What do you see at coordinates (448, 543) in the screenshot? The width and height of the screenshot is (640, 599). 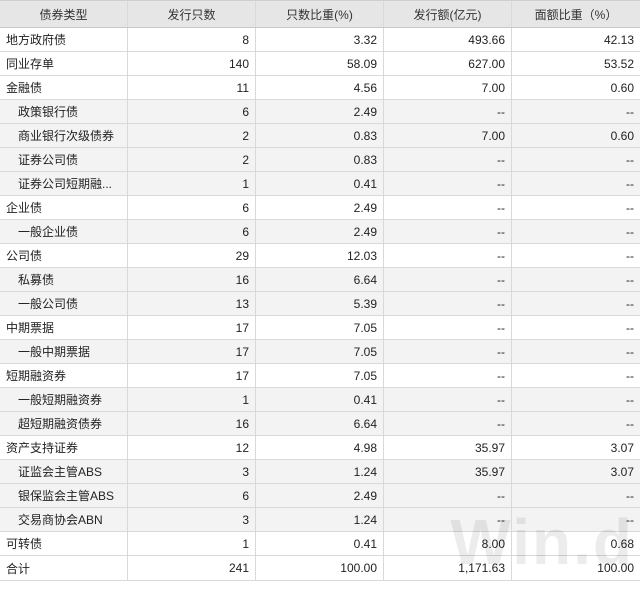 I see `cell-issue-amount: 8.00` at bounding box center [448, 543].